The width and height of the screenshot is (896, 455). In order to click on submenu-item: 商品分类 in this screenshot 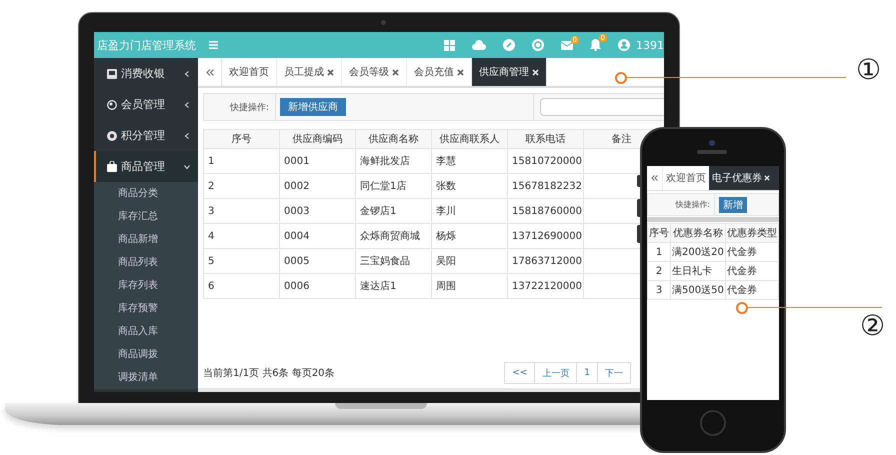, I will do `click(146, 193)`.